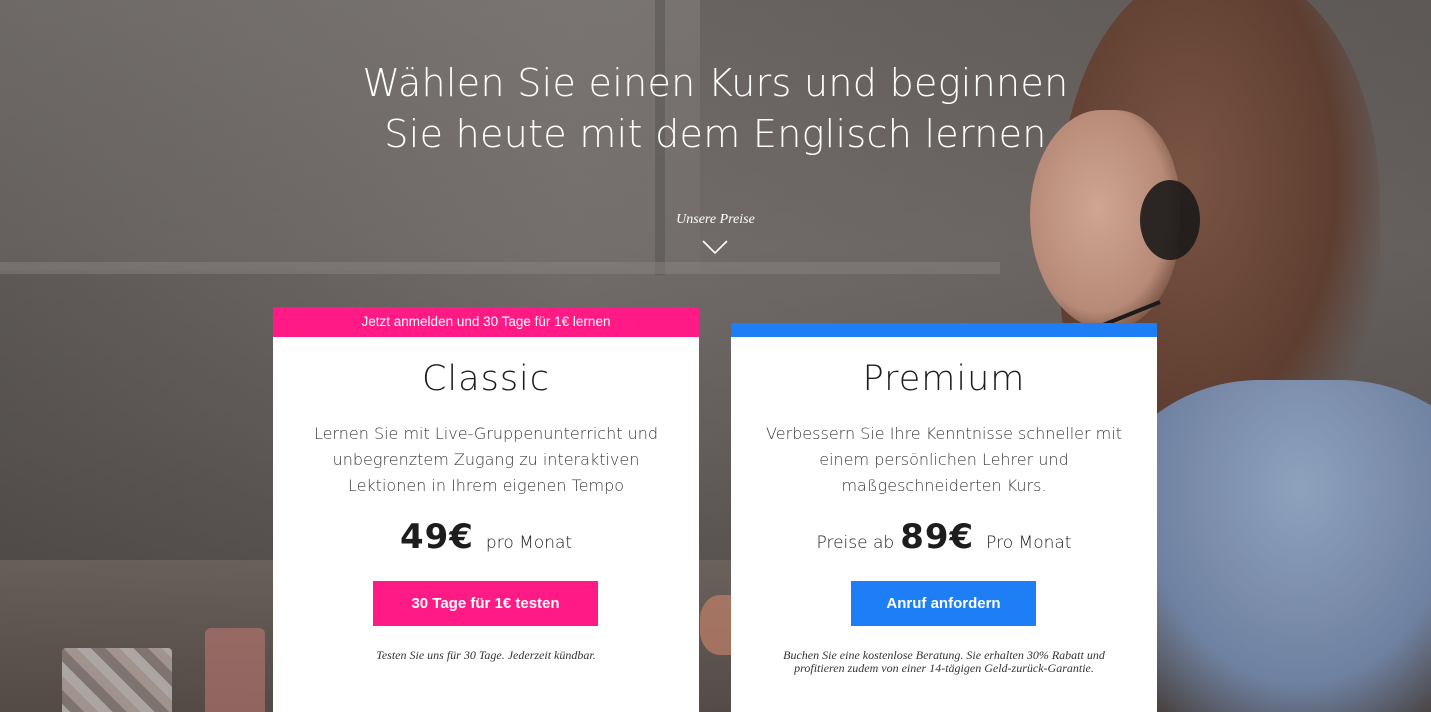 This screenshot has height=712, width=1431. What do you see at coordinates (486, 322) in the screenshot?
I see `classic-promo-banner: Jetzt anmelden und 30 Tage für 1€ lernen` at bounding box center [486, 322].